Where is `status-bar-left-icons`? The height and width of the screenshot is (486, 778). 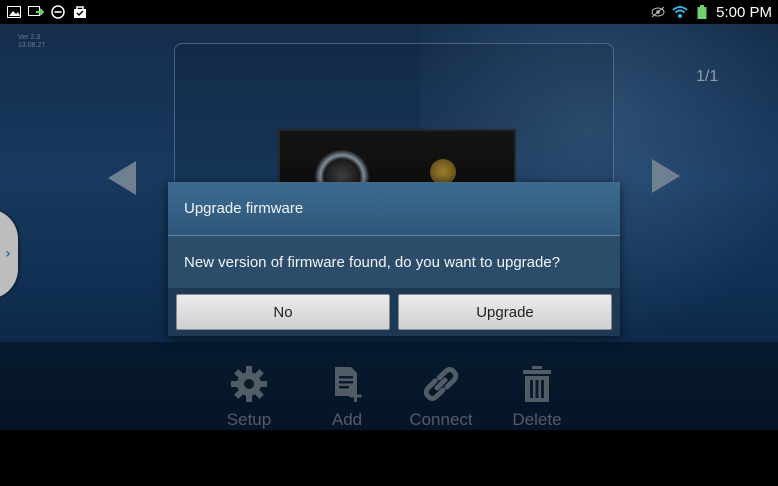 status-bar-left-icons is located at coordinates (47, 12).